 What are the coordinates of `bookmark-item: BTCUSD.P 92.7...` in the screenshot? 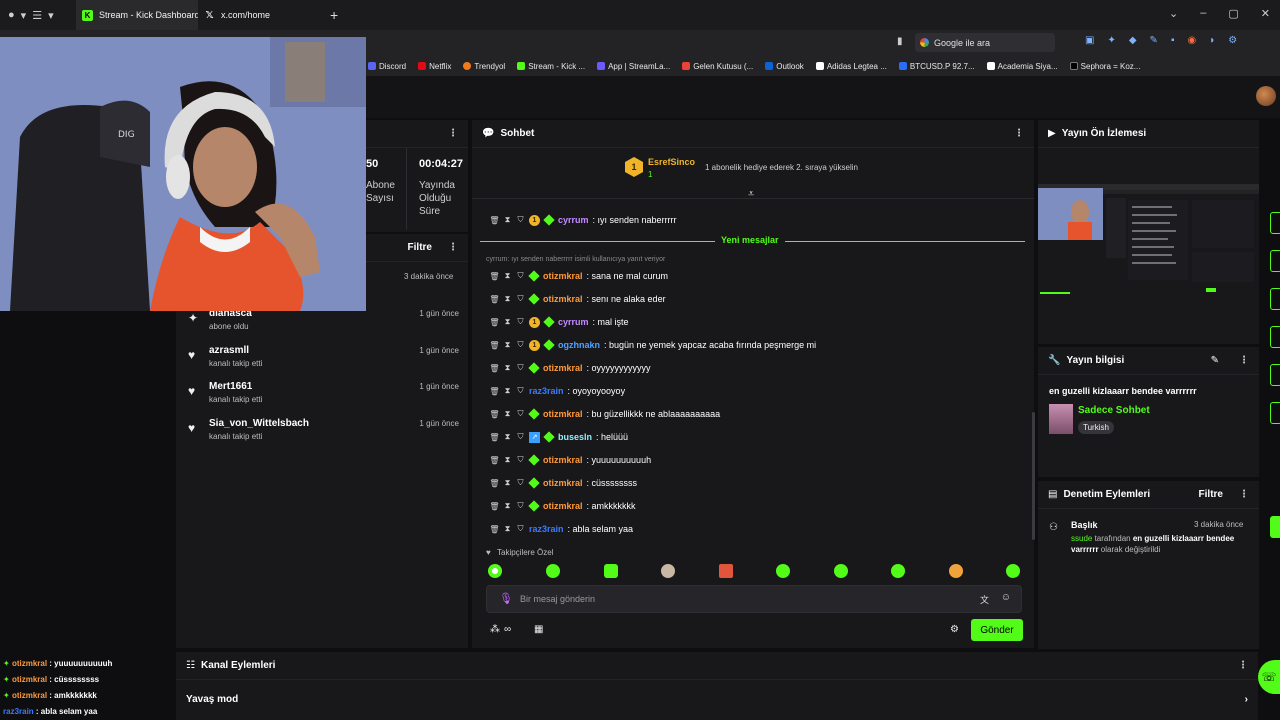 It's located at (936, 66).